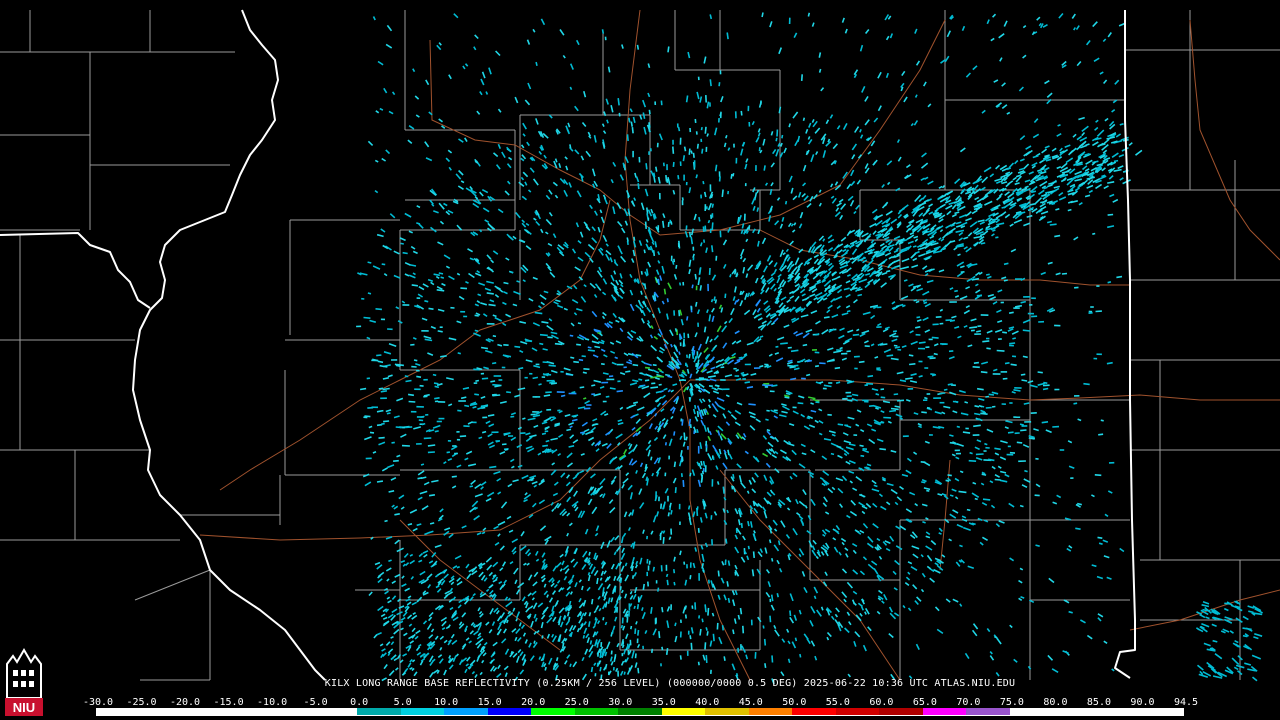 This screenshot has width=1280, height=720. Describe the element at coordinates (794, 702) in the screenshot. I see `legend-tick-label: 50.0` at that location.